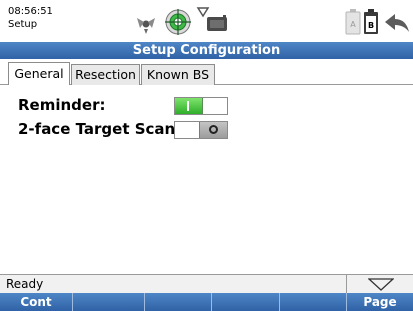 The width and height of the screenshot is (413, 311). I want to click on radio-device-icon, so click(217, 23).